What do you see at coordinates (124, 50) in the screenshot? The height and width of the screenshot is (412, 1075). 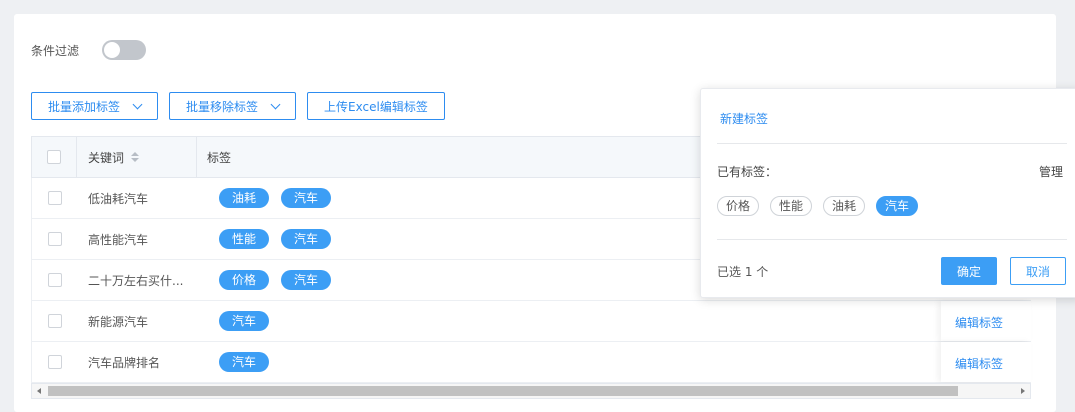 I see `filter-toggle` at bounding box center [124, 50].